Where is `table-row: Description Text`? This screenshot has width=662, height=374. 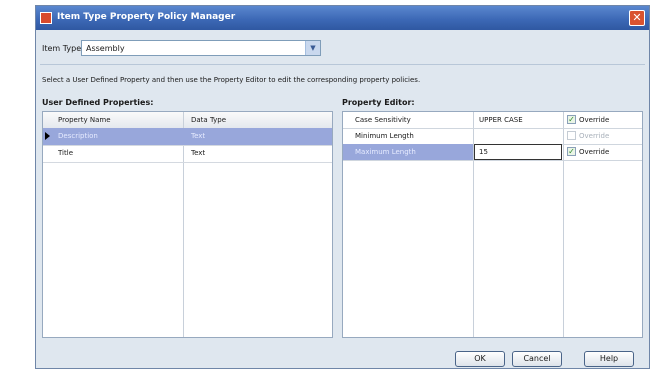 table-row: Description Text is located at coordinates (187, 137).